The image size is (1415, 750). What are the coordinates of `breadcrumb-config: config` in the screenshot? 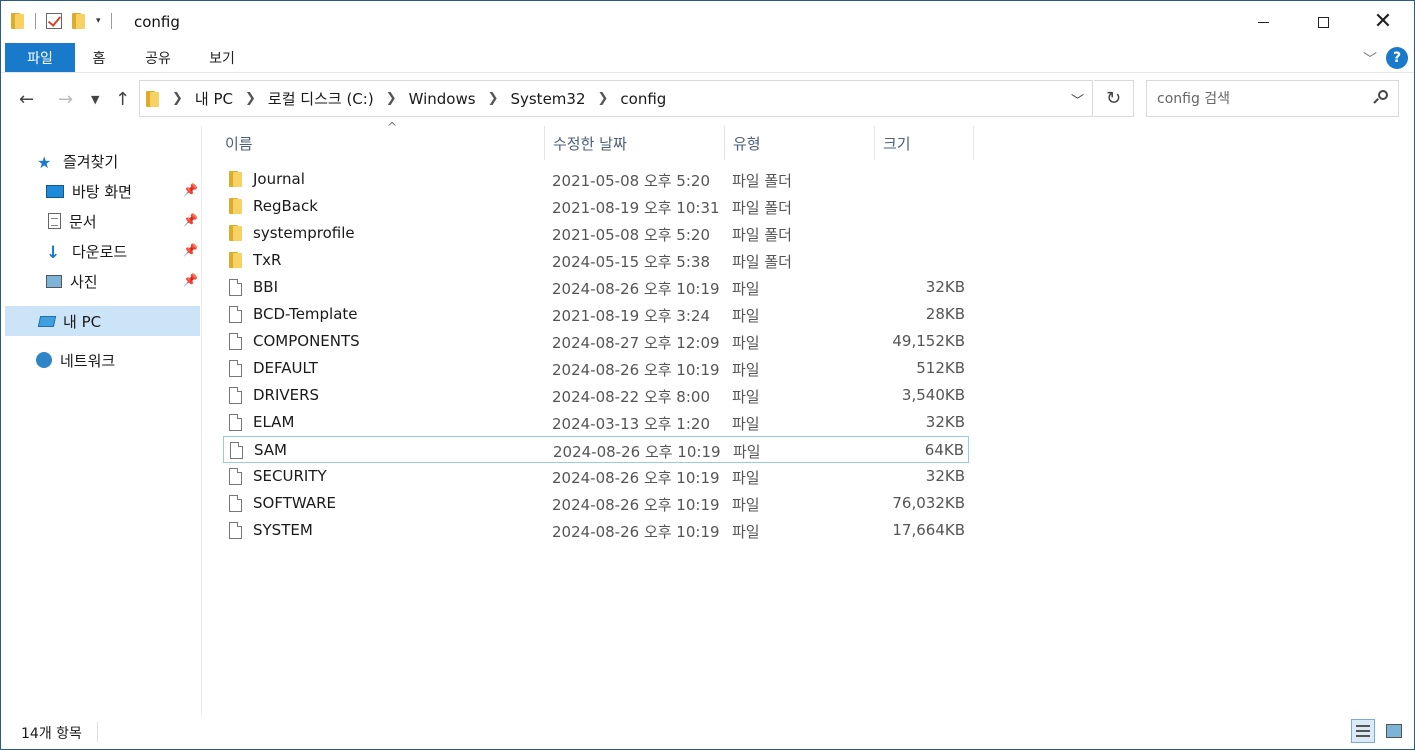 It's located at (643, 99).